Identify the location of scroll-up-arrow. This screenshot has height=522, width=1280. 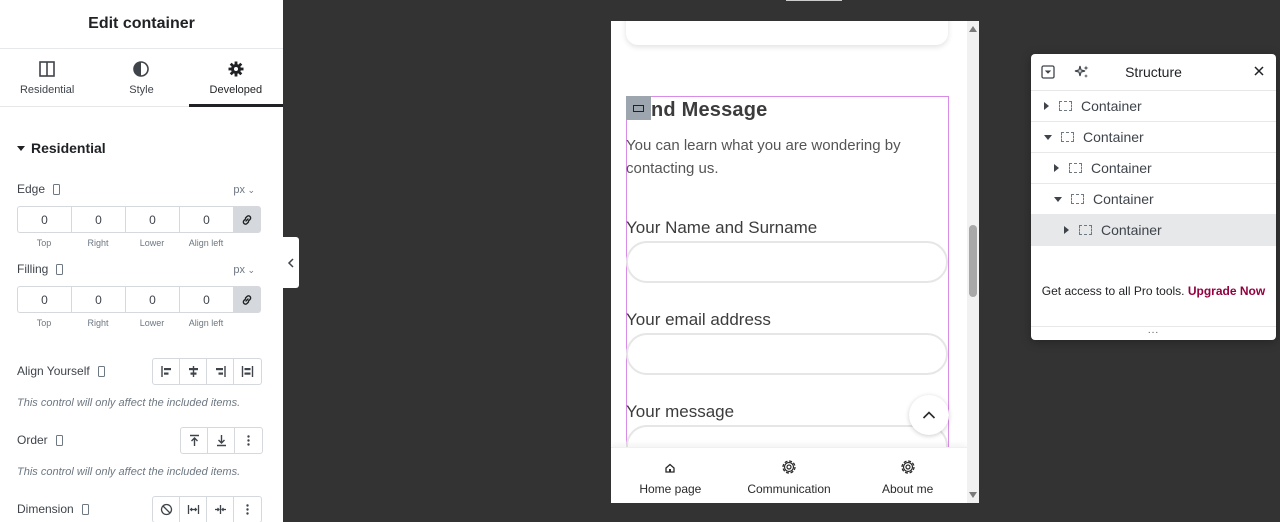
(973, 29).